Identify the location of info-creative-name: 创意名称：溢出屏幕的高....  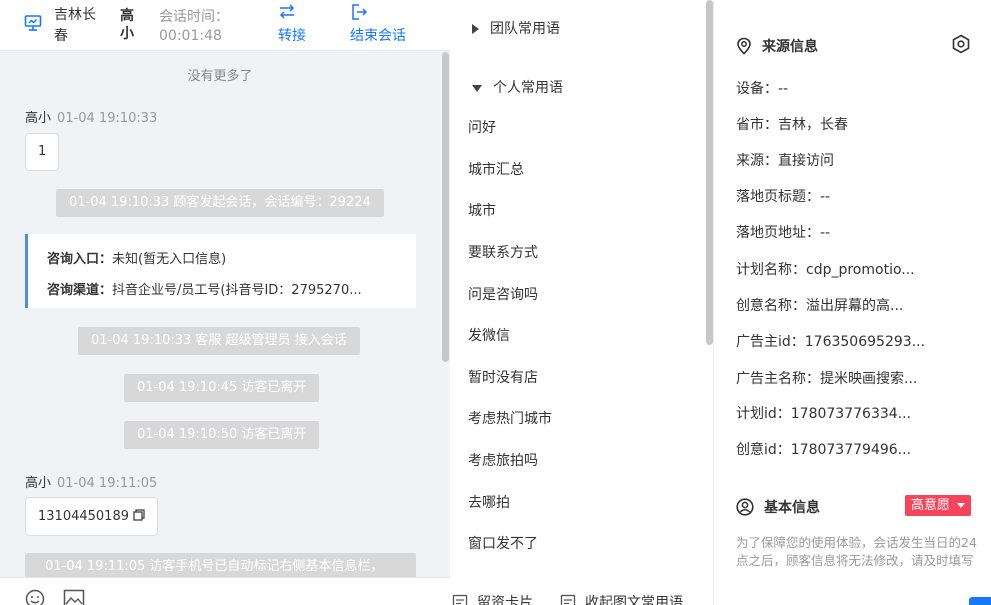
(820, 306).